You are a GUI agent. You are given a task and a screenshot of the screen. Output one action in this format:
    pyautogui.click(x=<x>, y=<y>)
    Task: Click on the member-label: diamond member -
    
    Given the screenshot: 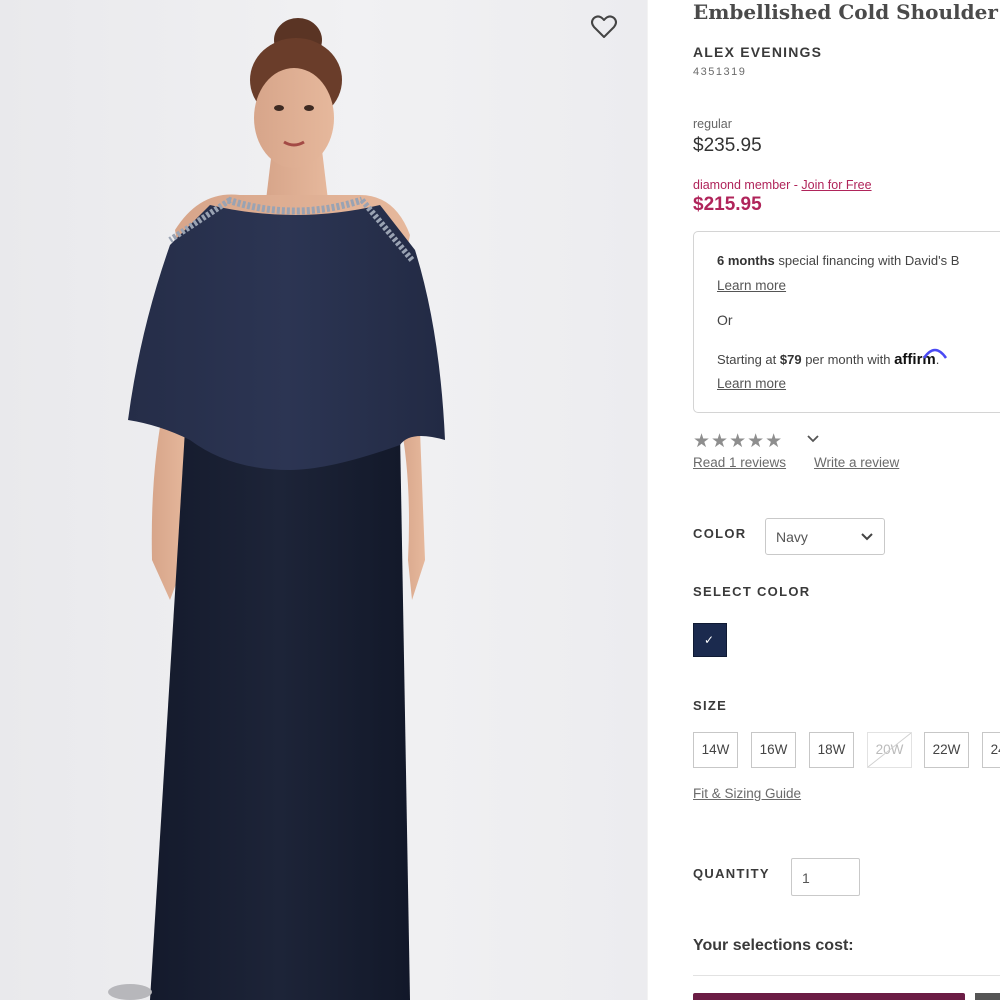 What is the action you would take?
    pyautogui.click(x=747, y=185)
    